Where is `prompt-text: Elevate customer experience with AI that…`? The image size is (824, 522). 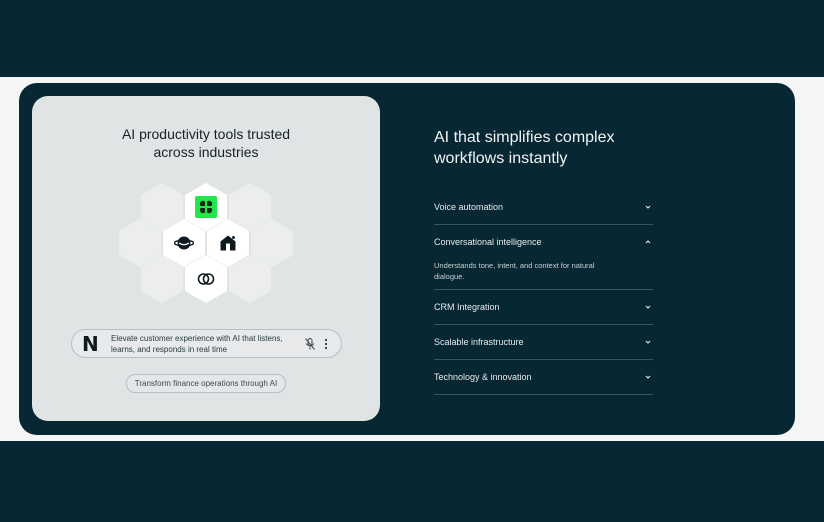 prompt-text: Elevate customer experience with AI that… is located at coordinates (197, 344).